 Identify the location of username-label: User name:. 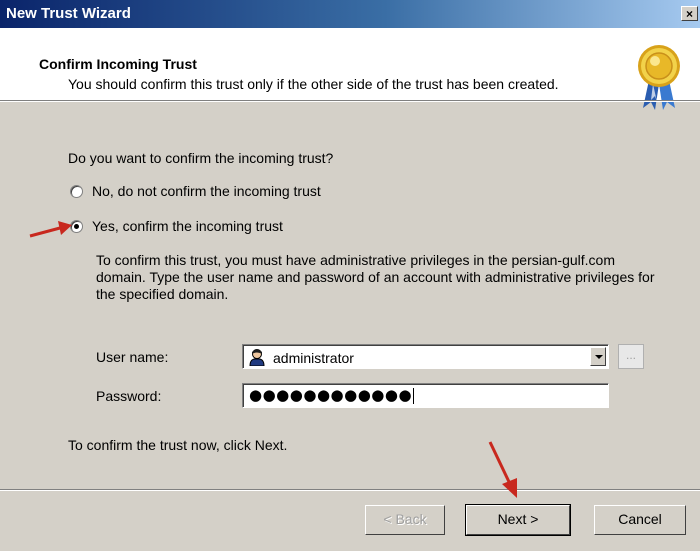
(132, 357).